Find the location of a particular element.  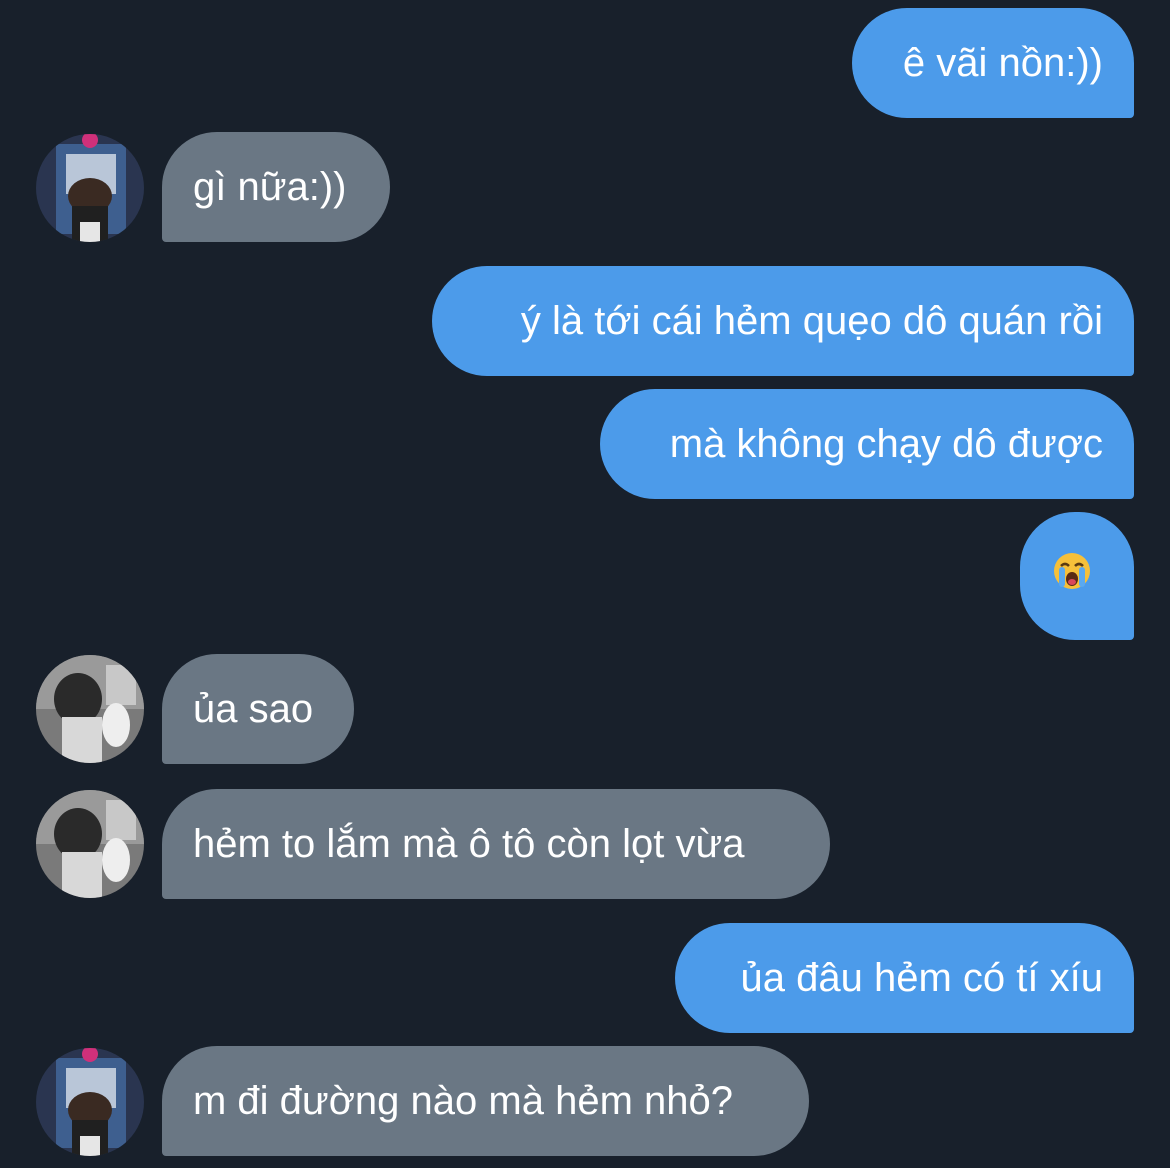

message-bubble-sent: ủa đâu hẻm có tí xíu is located at coordinates (904, 978).